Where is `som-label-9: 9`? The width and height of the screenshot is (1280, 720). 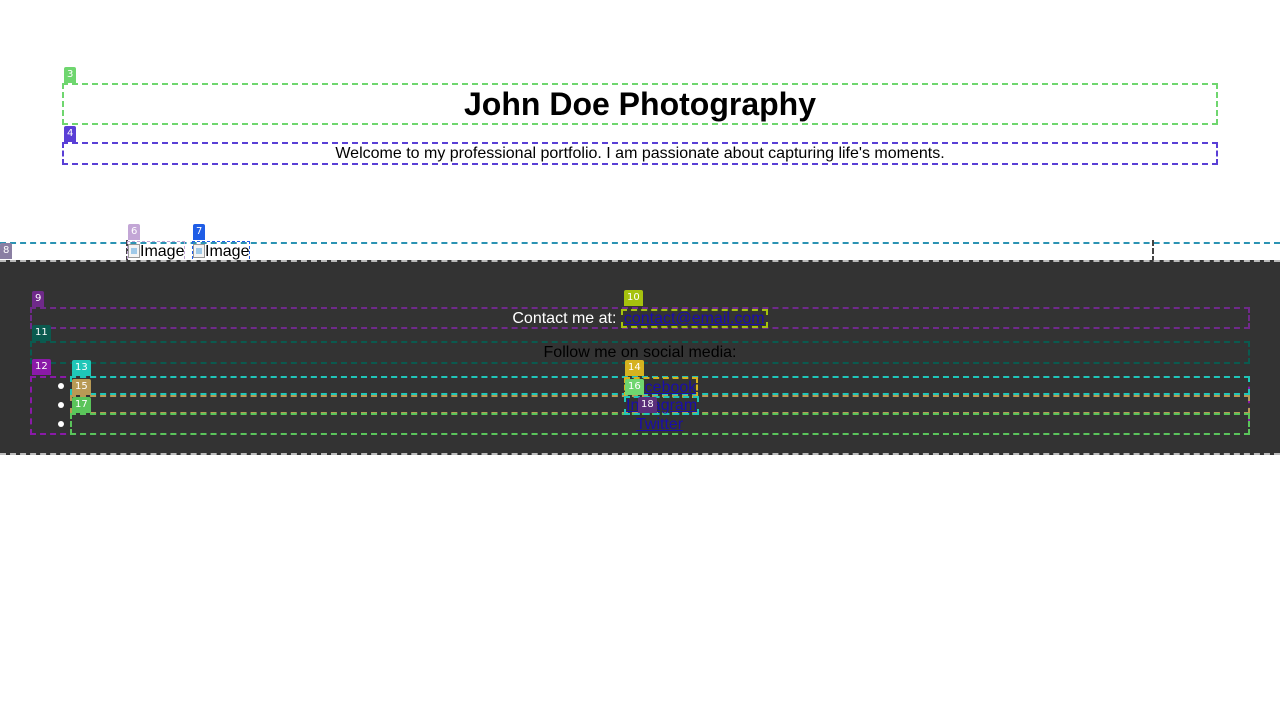 som-label-9: 9 is located at coordinates (38, 299).